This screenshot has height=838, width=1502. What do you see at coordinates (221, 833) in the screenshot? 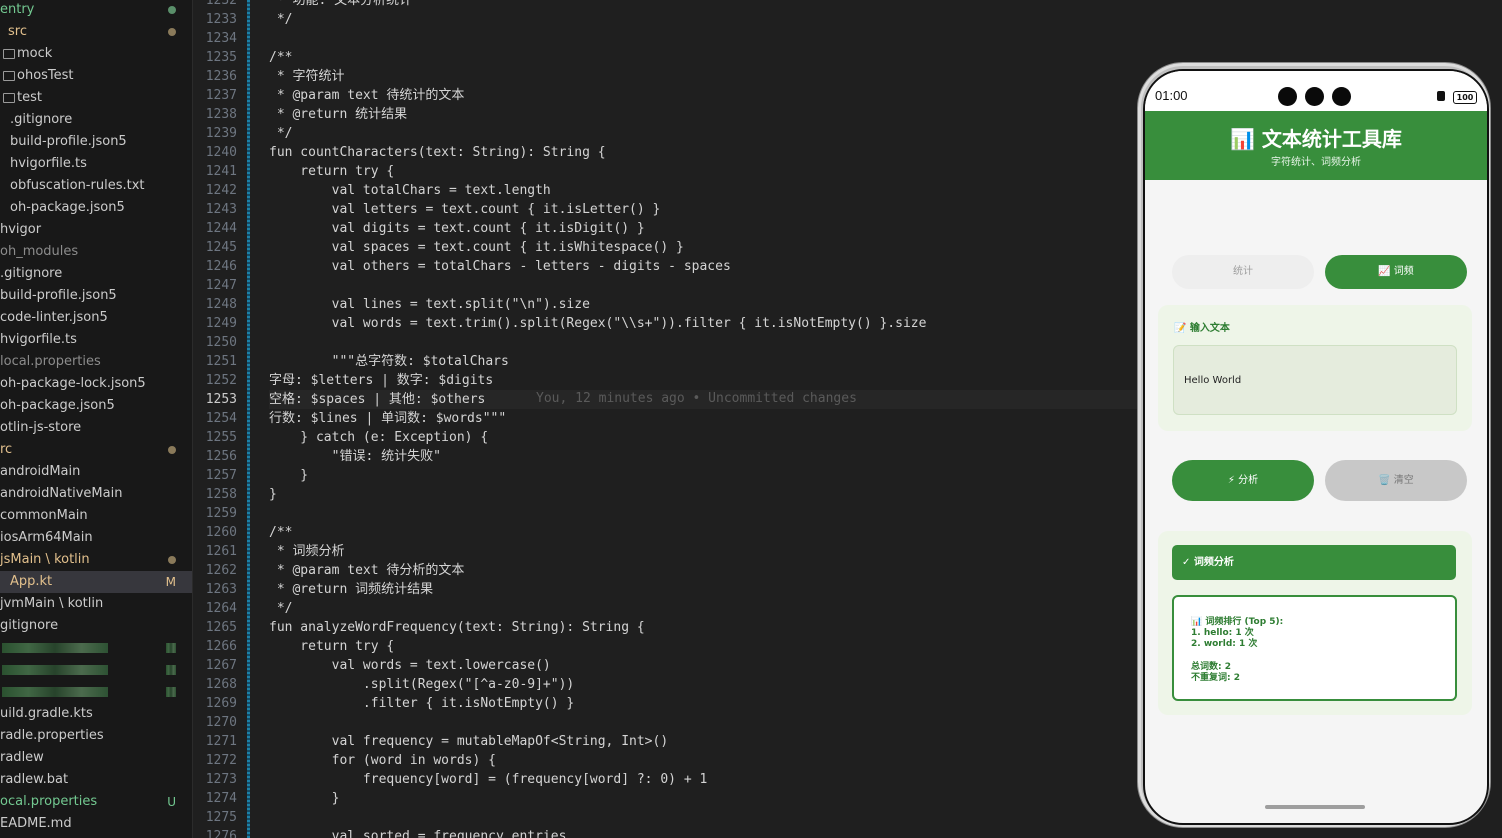
I see `line-number: 1276` at bounding box center [221, 833].